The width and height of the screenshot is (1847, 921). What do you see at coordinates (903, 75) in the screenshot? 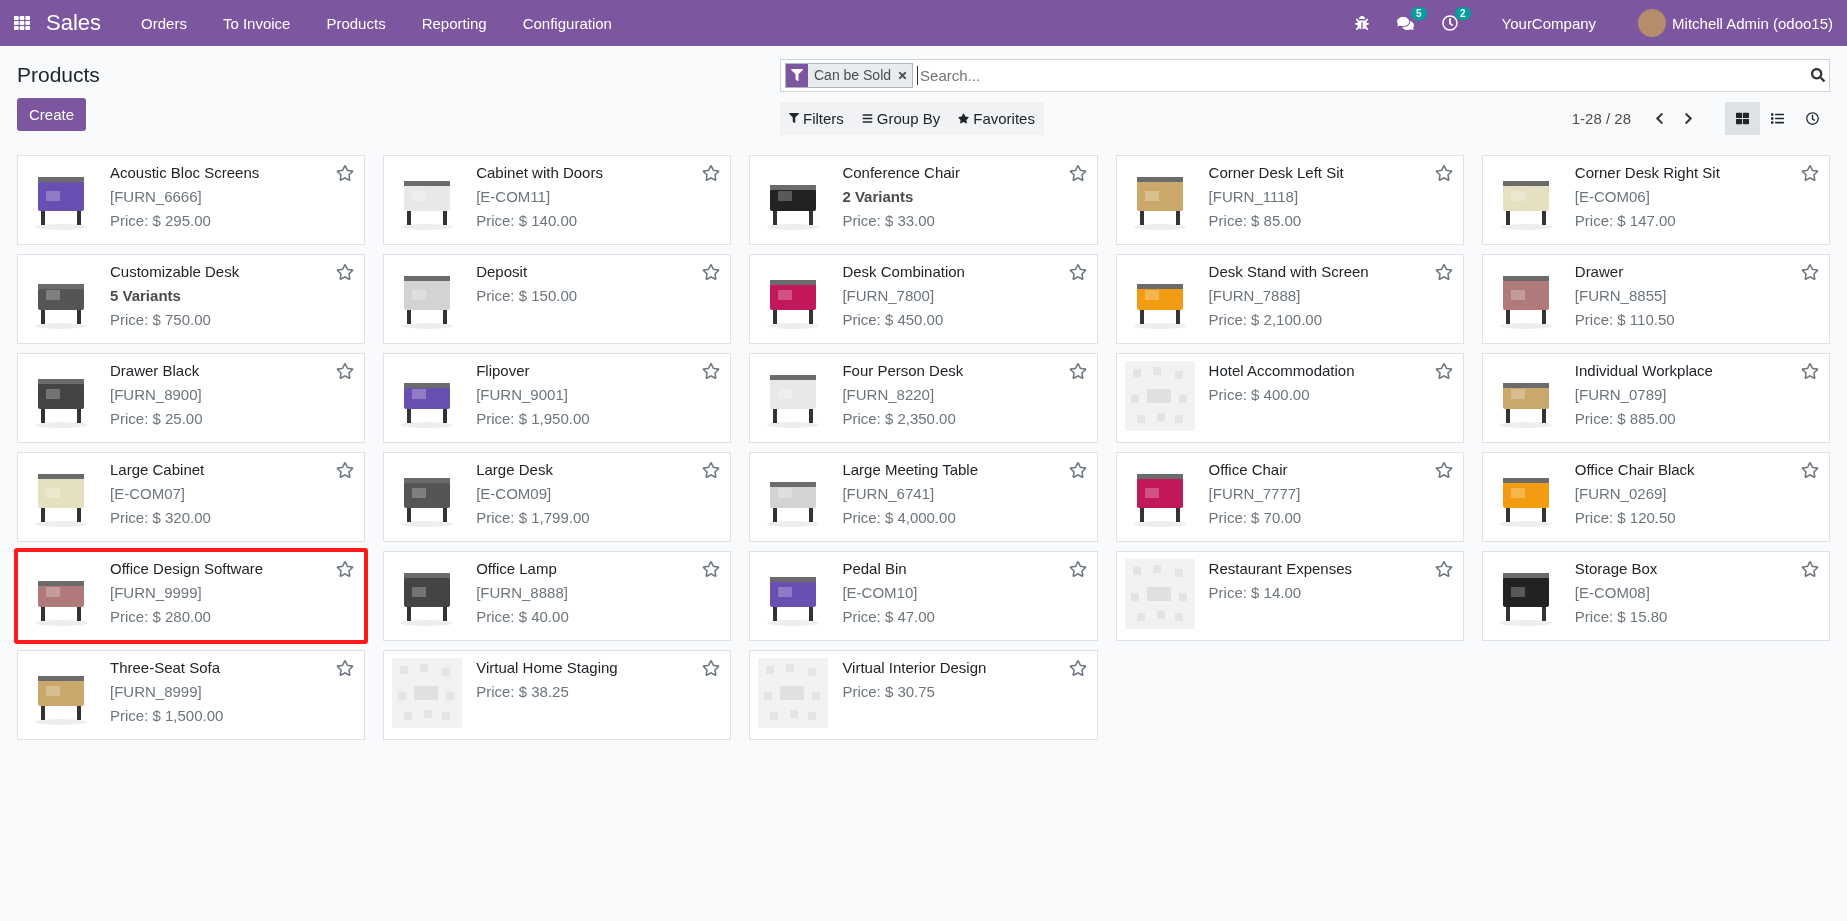
I see `close-icon` at bounding box center [903, 75].